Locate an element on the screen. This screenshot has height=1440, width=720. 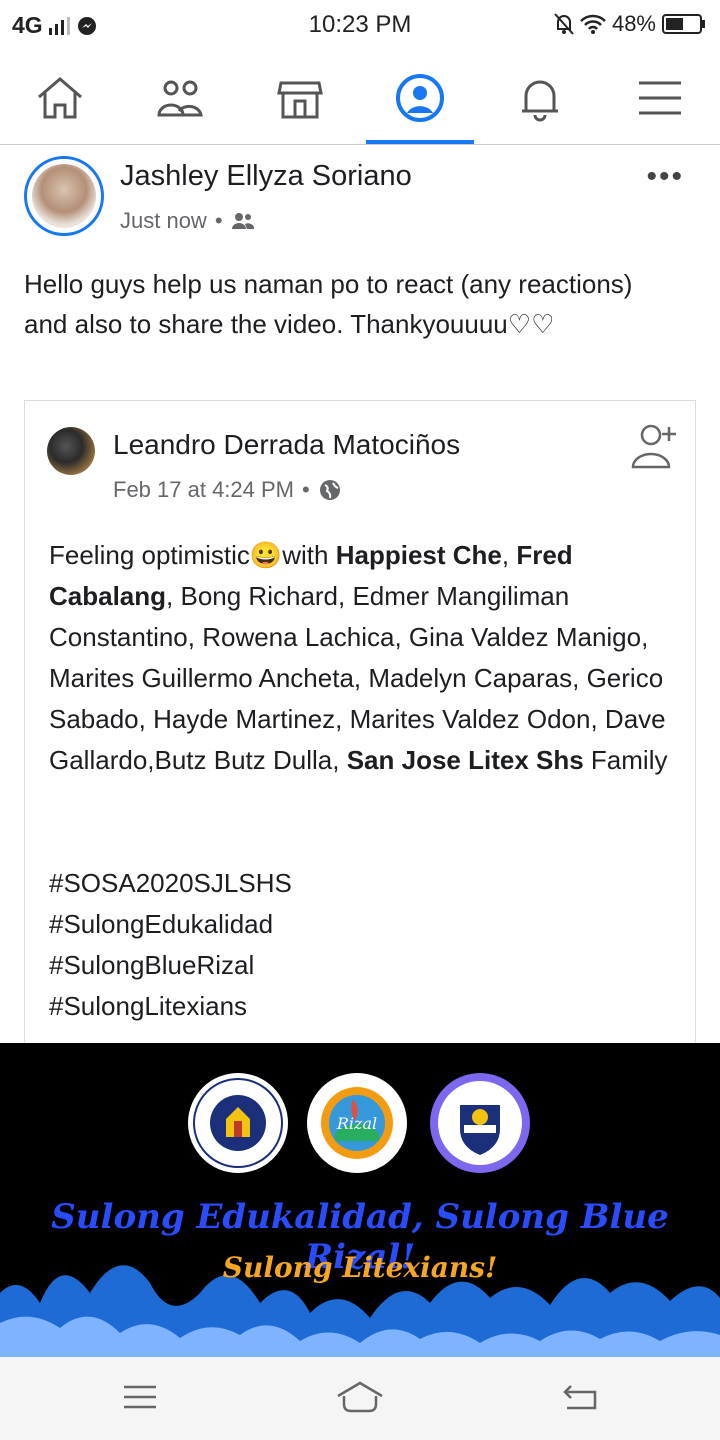
system-navigation-bar is located at coordinates (360, 1398).